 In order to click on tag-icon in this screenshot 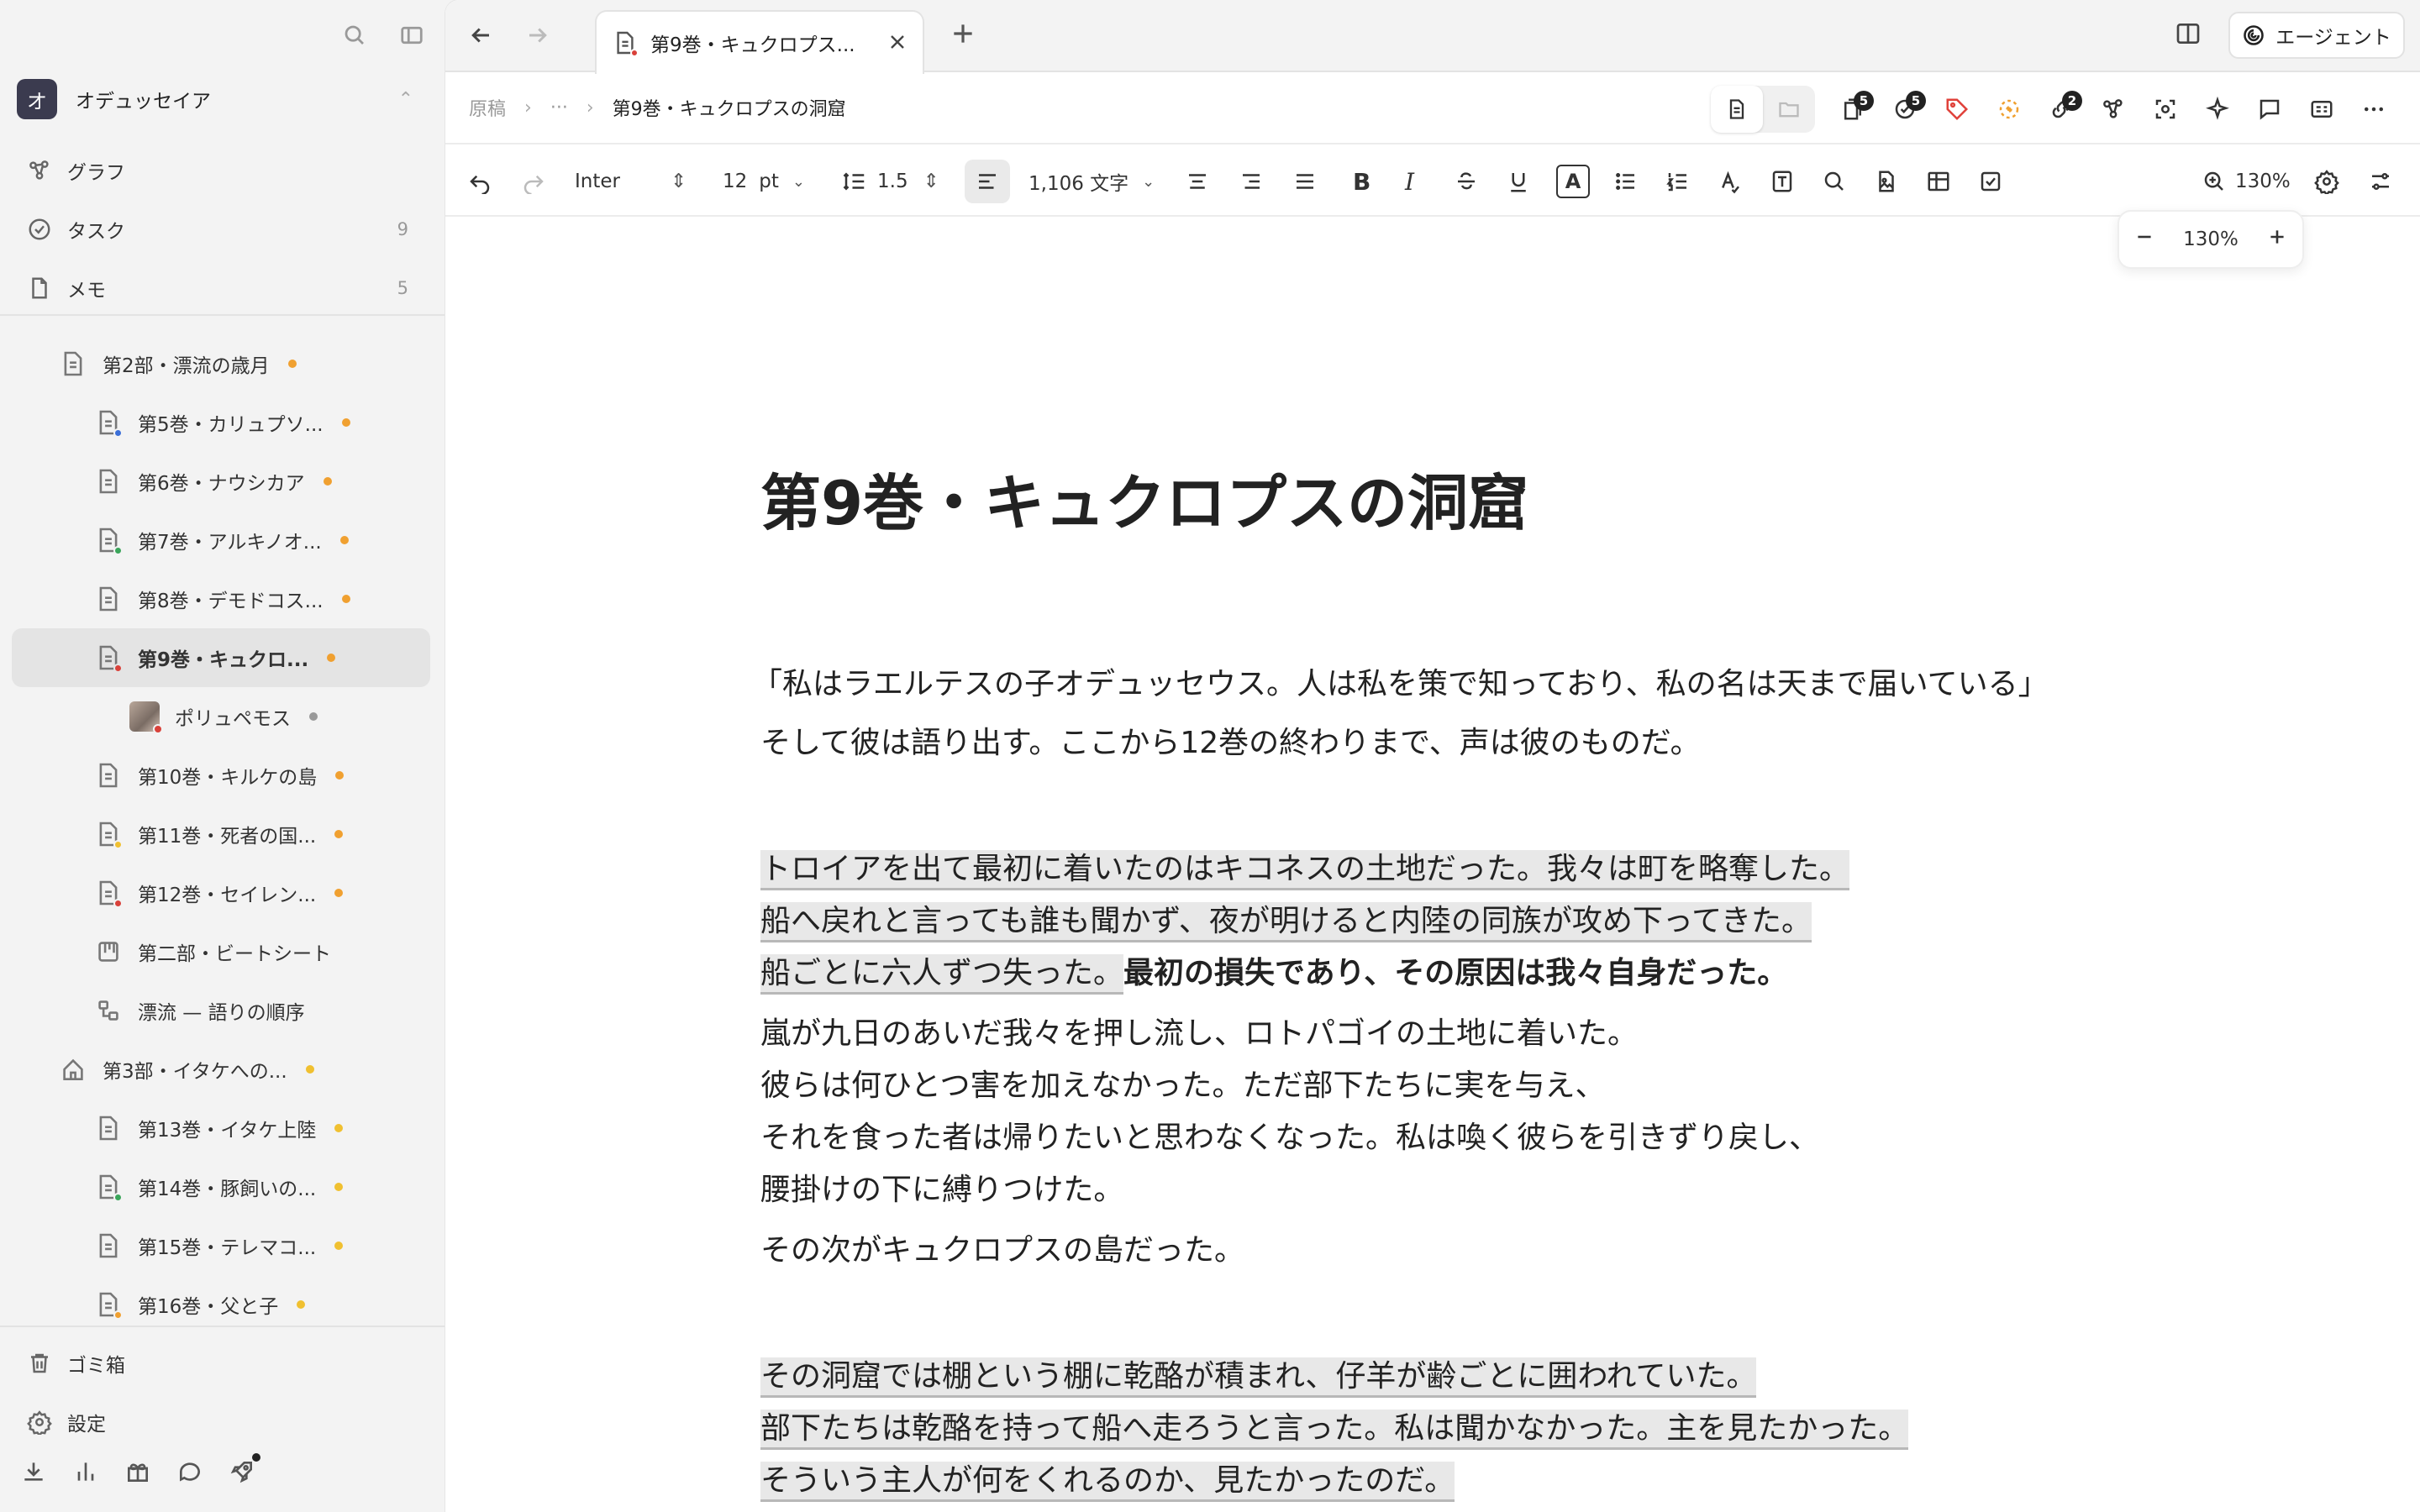, I will do `click(1957, 109)`.